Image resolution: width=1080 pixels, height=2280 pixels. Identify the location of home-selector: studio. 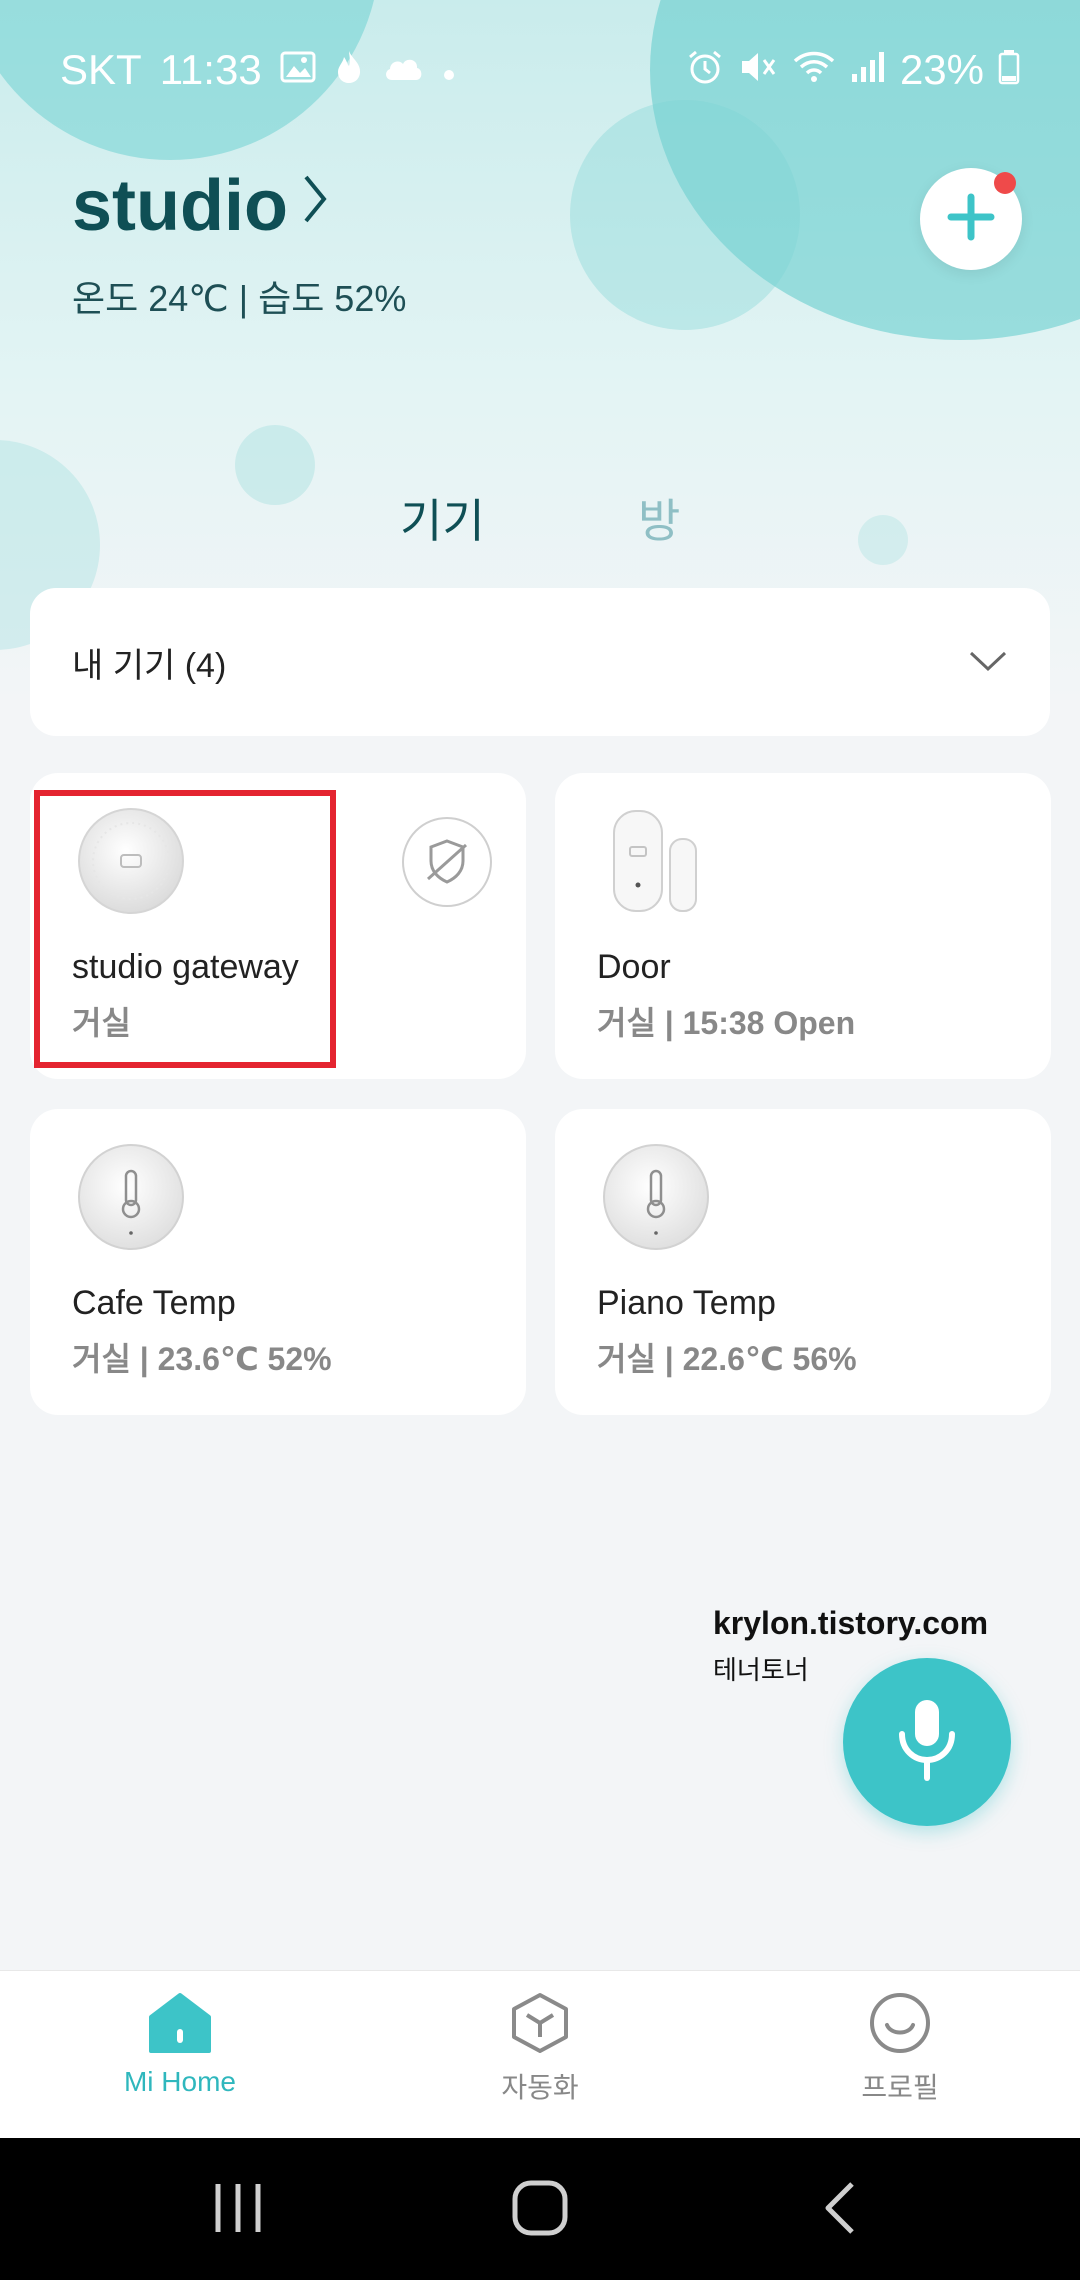
(201, 206).